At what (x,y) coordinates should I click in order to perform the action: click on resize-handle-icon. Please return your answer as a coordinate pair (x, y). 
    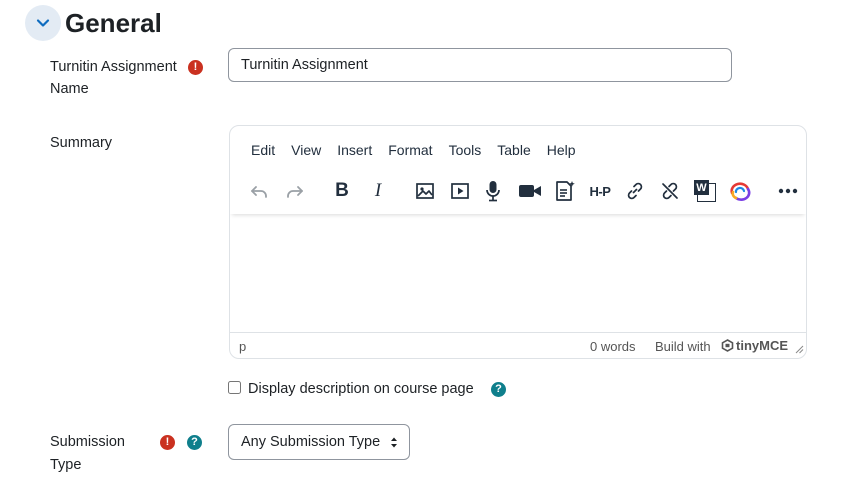
    Looking at the image, I should click on (799, 349).